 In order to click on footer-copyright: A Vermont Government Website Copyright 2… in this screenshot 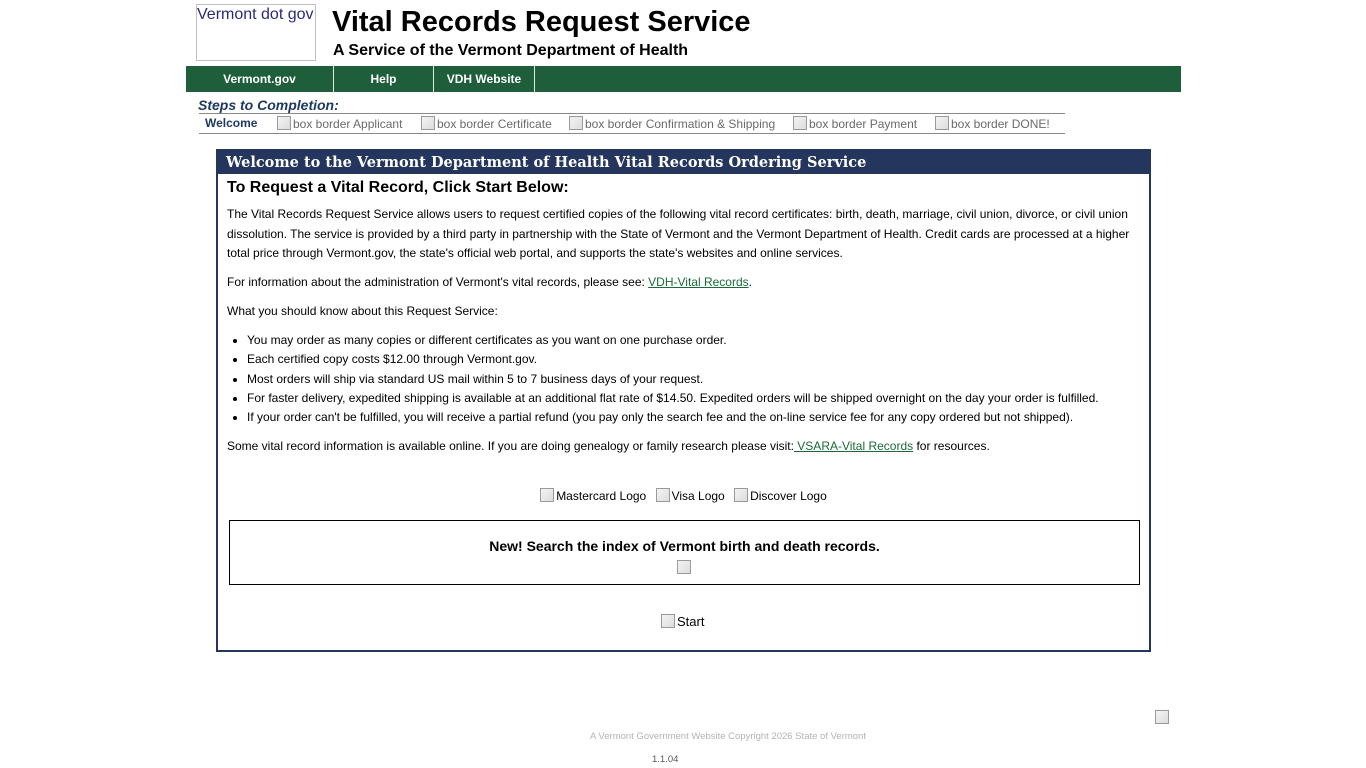, I will do `click(727, 736)`.